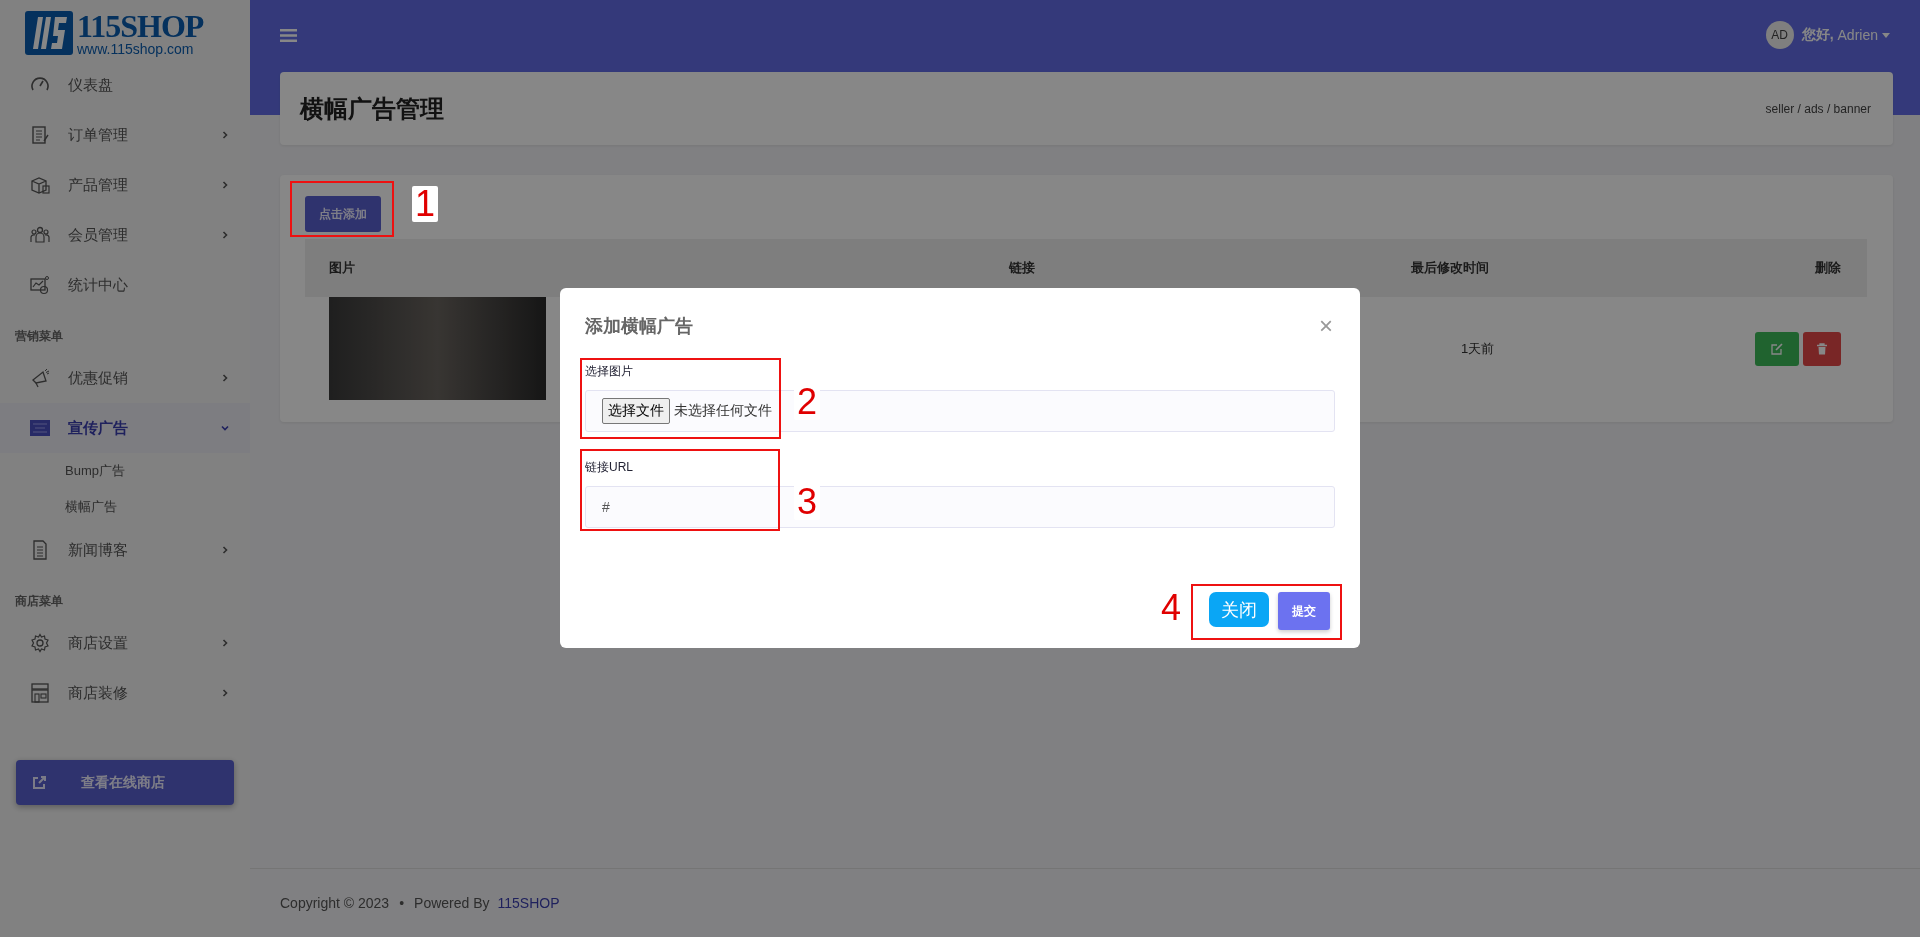  What do you see at coordinates (39, 336) in the screenshot?
I see `menu-section-heading: 营销菜单` at bounding box center [39, 336].